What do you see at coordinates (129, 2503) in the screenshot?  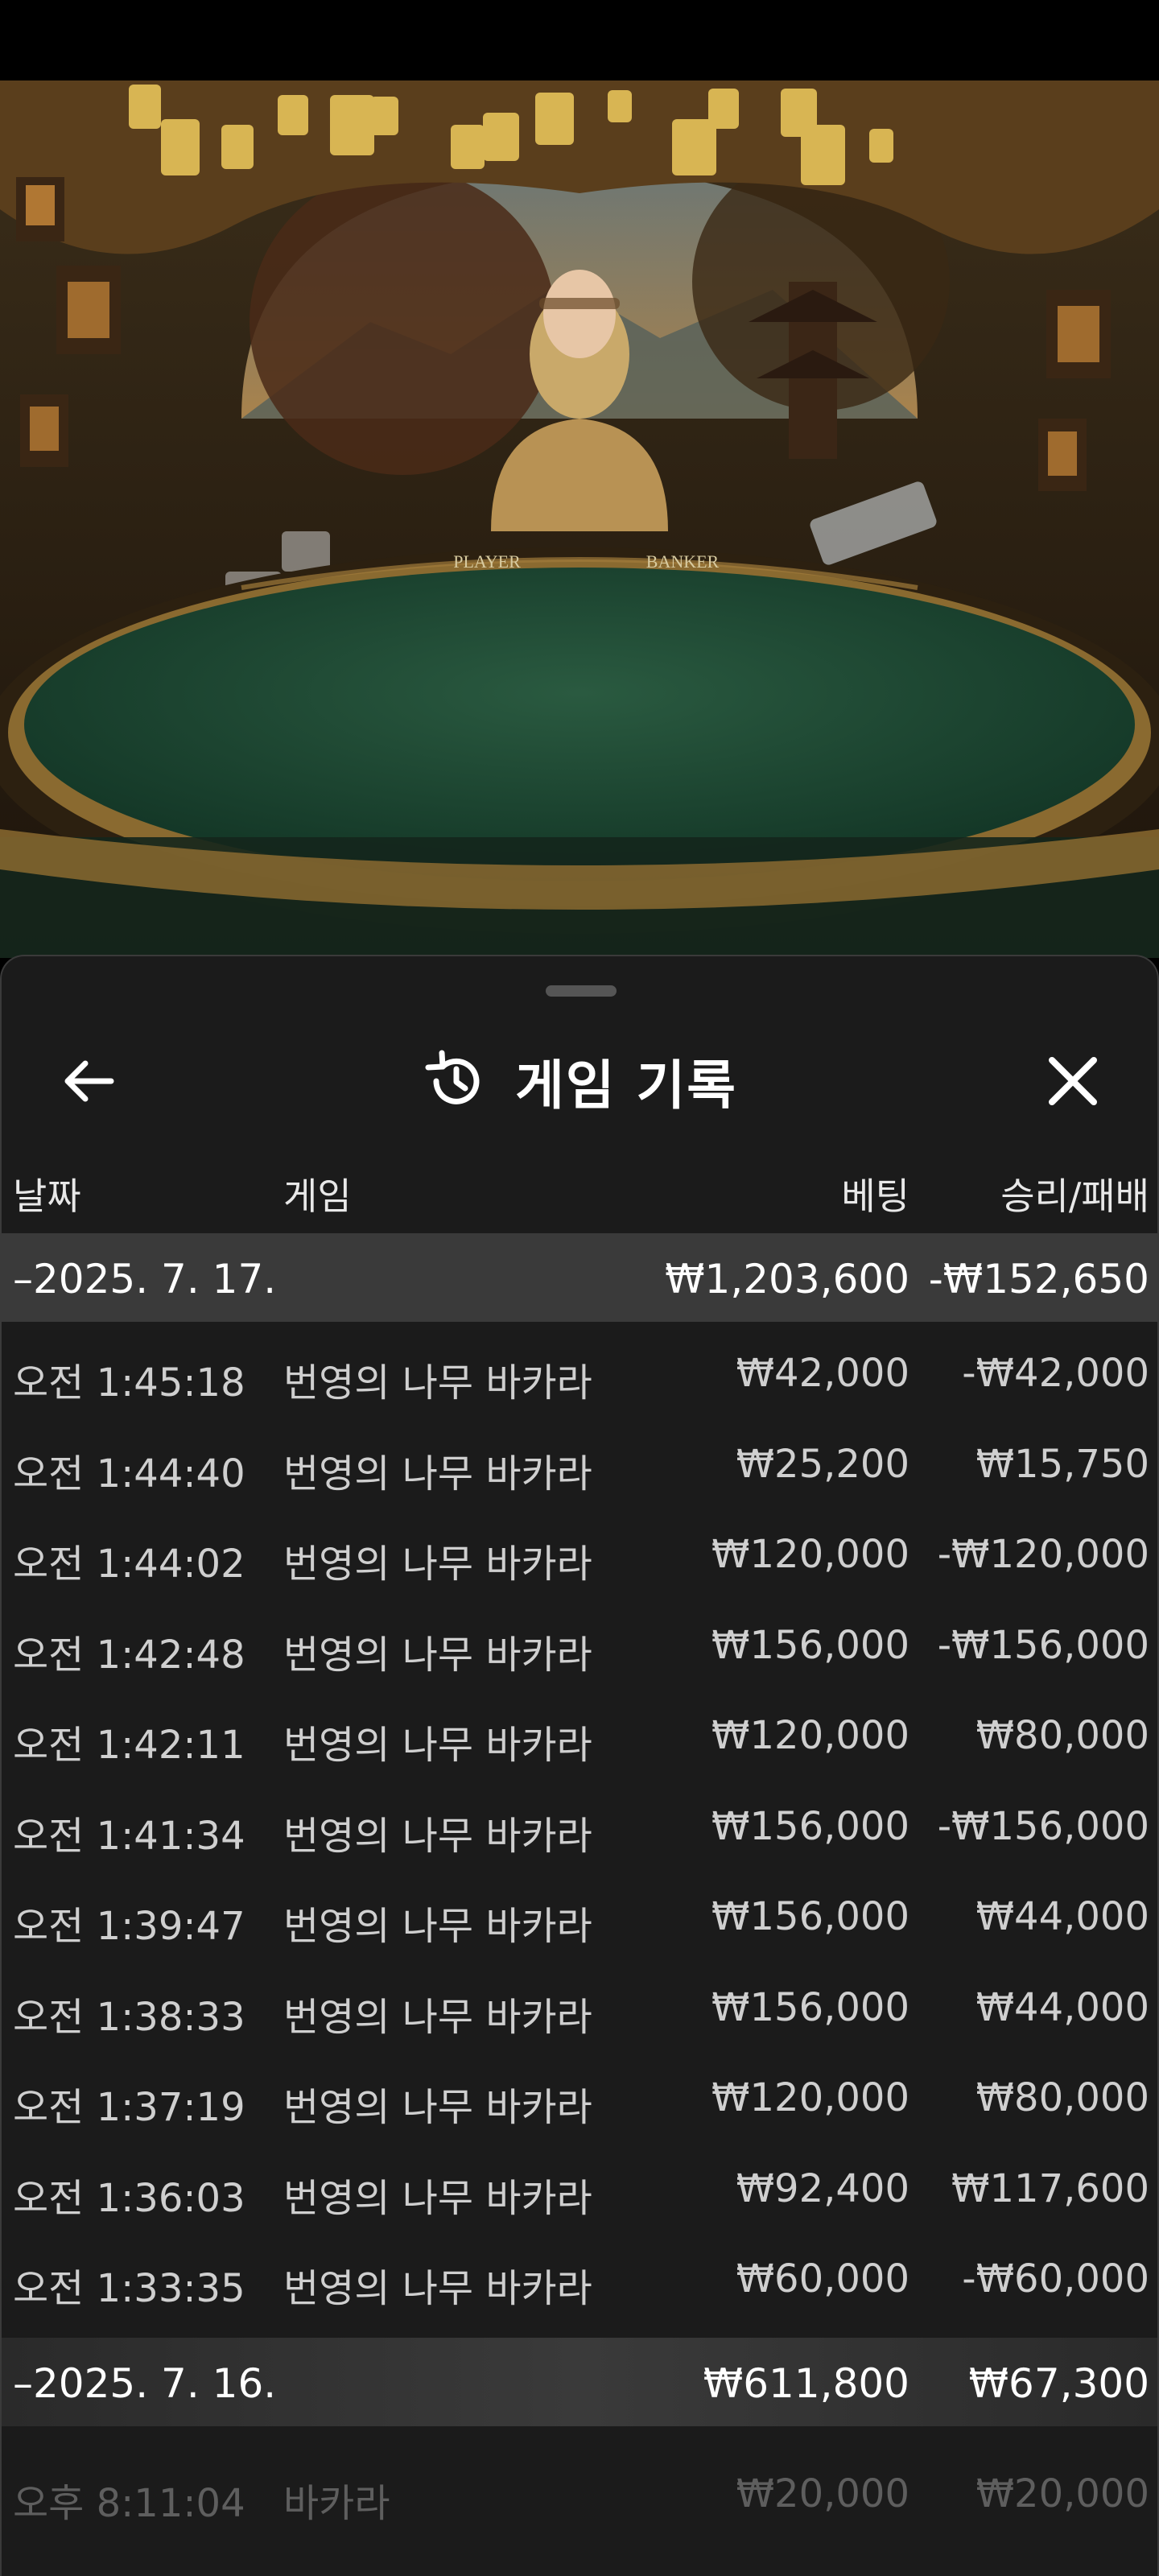 I see `row-time: 오후 8:11:04` at bounding box center [129, 2503].